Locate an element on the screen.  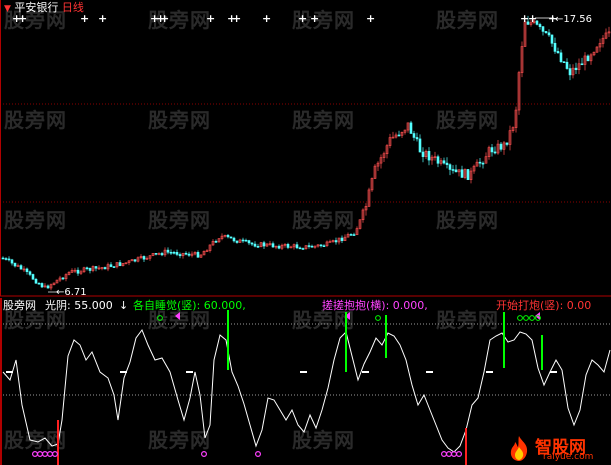
indicator-param-sleep: 各自睡觉(竖): 60.000, is located at coordinates (189, 305).